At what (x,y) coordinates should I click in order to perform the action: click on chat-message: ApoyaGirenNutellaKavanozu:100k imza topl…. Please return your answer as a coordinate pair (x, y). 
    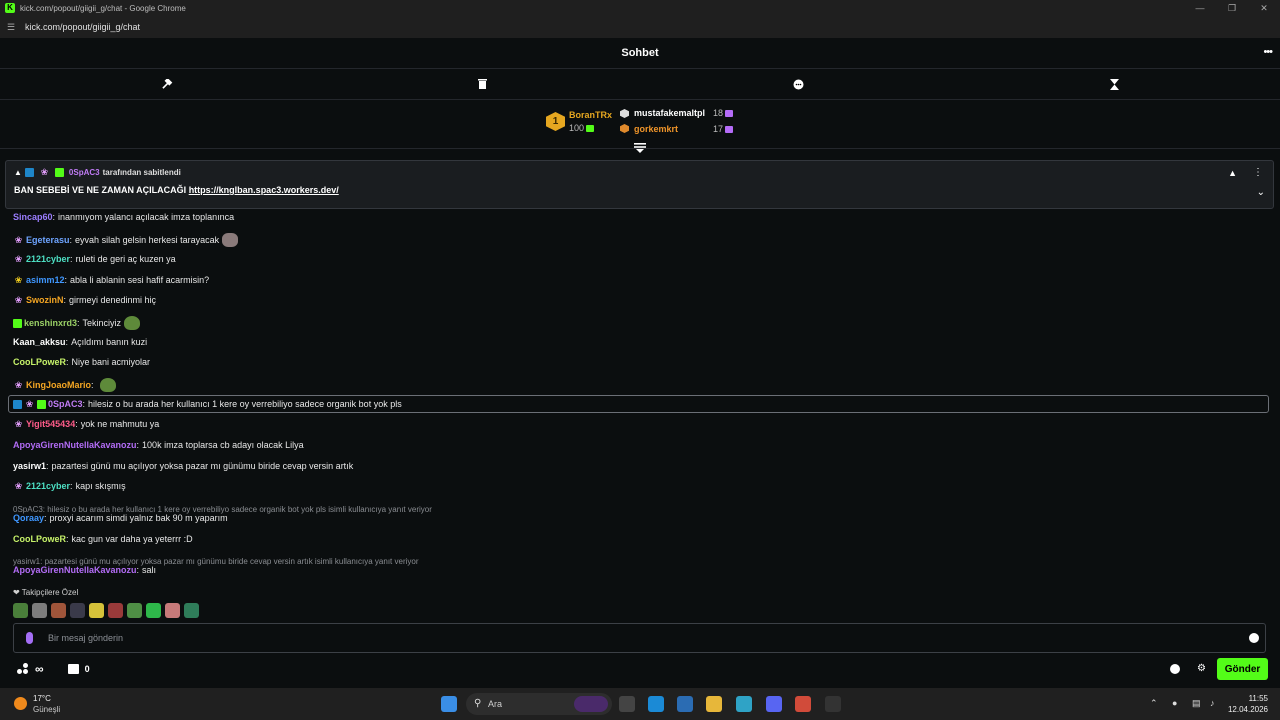
    Looking at the image, I should click on (158, 445).